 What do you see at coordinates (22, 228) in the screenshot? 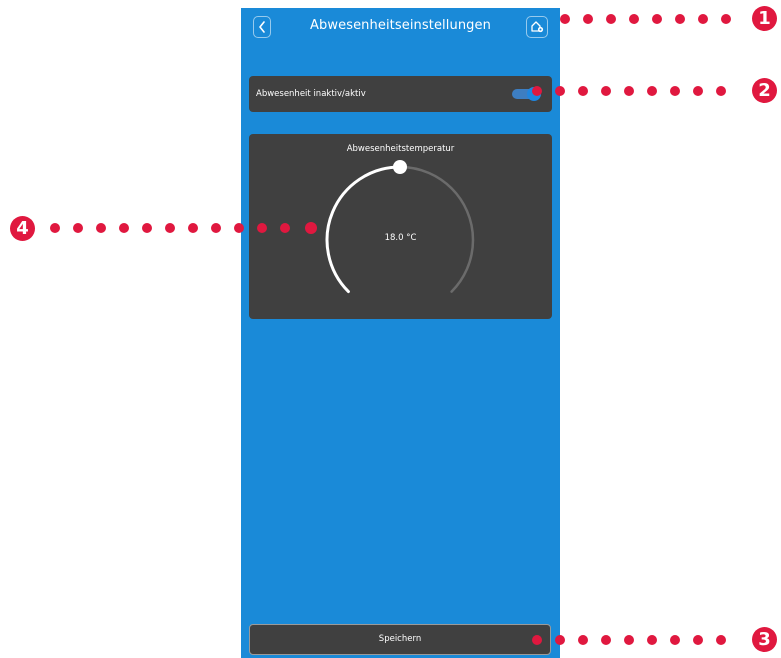
I see `callout-4-badge: 4` at bounding box center [22, 228].